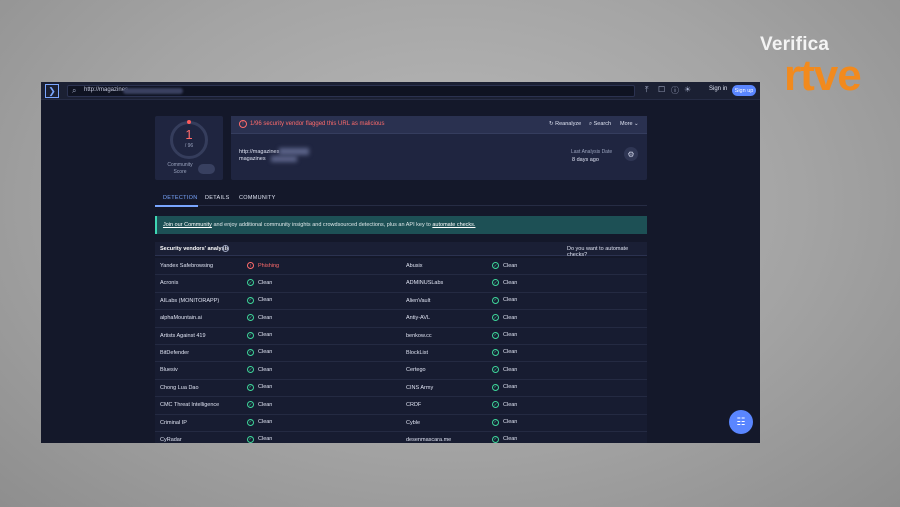 The height and width of the screenshot is (507, 900). What do you see at coordinates (629, 124) in the screenshot?
I see `more-button: More ⌄` at bounding box center [629, 124].